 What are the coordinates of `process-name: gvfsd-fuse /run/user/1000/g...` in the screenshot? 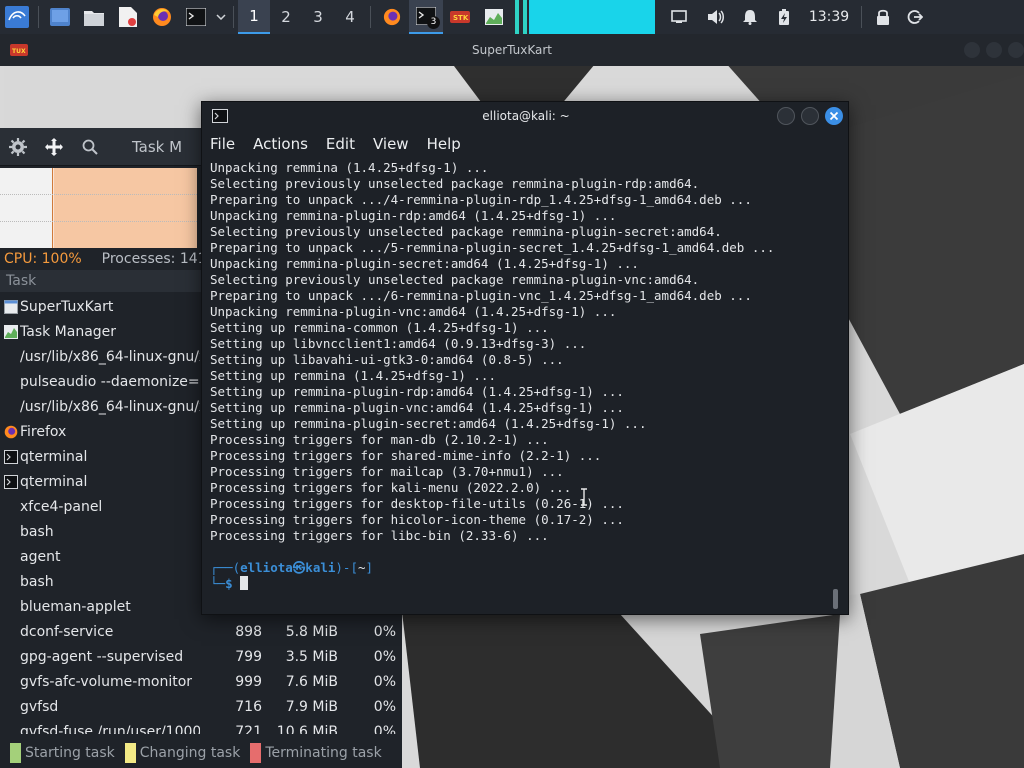 It's located at (110, 729).